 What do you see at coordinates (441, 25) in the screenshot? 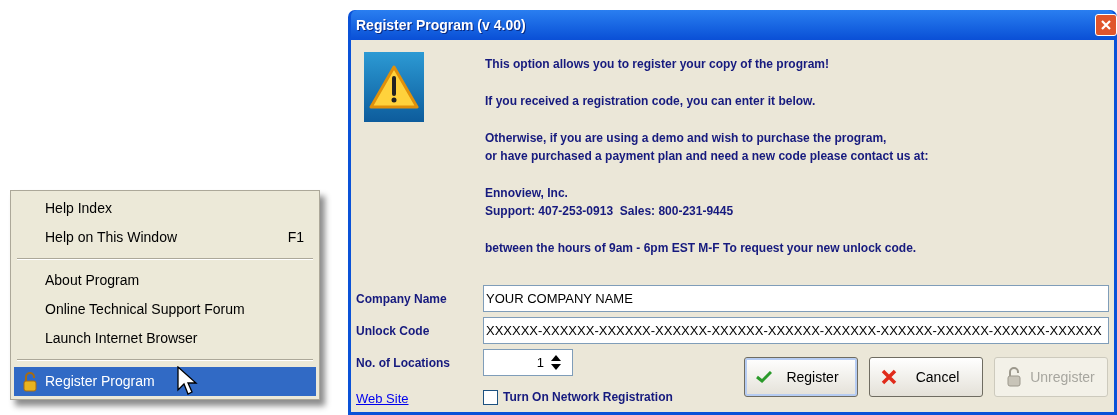
I see `window-title: Register Program (v 4.00)` at bounding box center [441, 25].